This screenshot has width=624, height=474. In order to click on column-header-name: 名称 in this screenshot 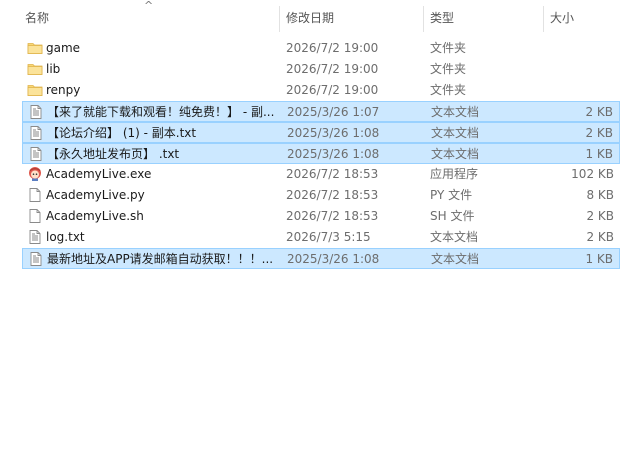, I will do `click(150, 17)`.